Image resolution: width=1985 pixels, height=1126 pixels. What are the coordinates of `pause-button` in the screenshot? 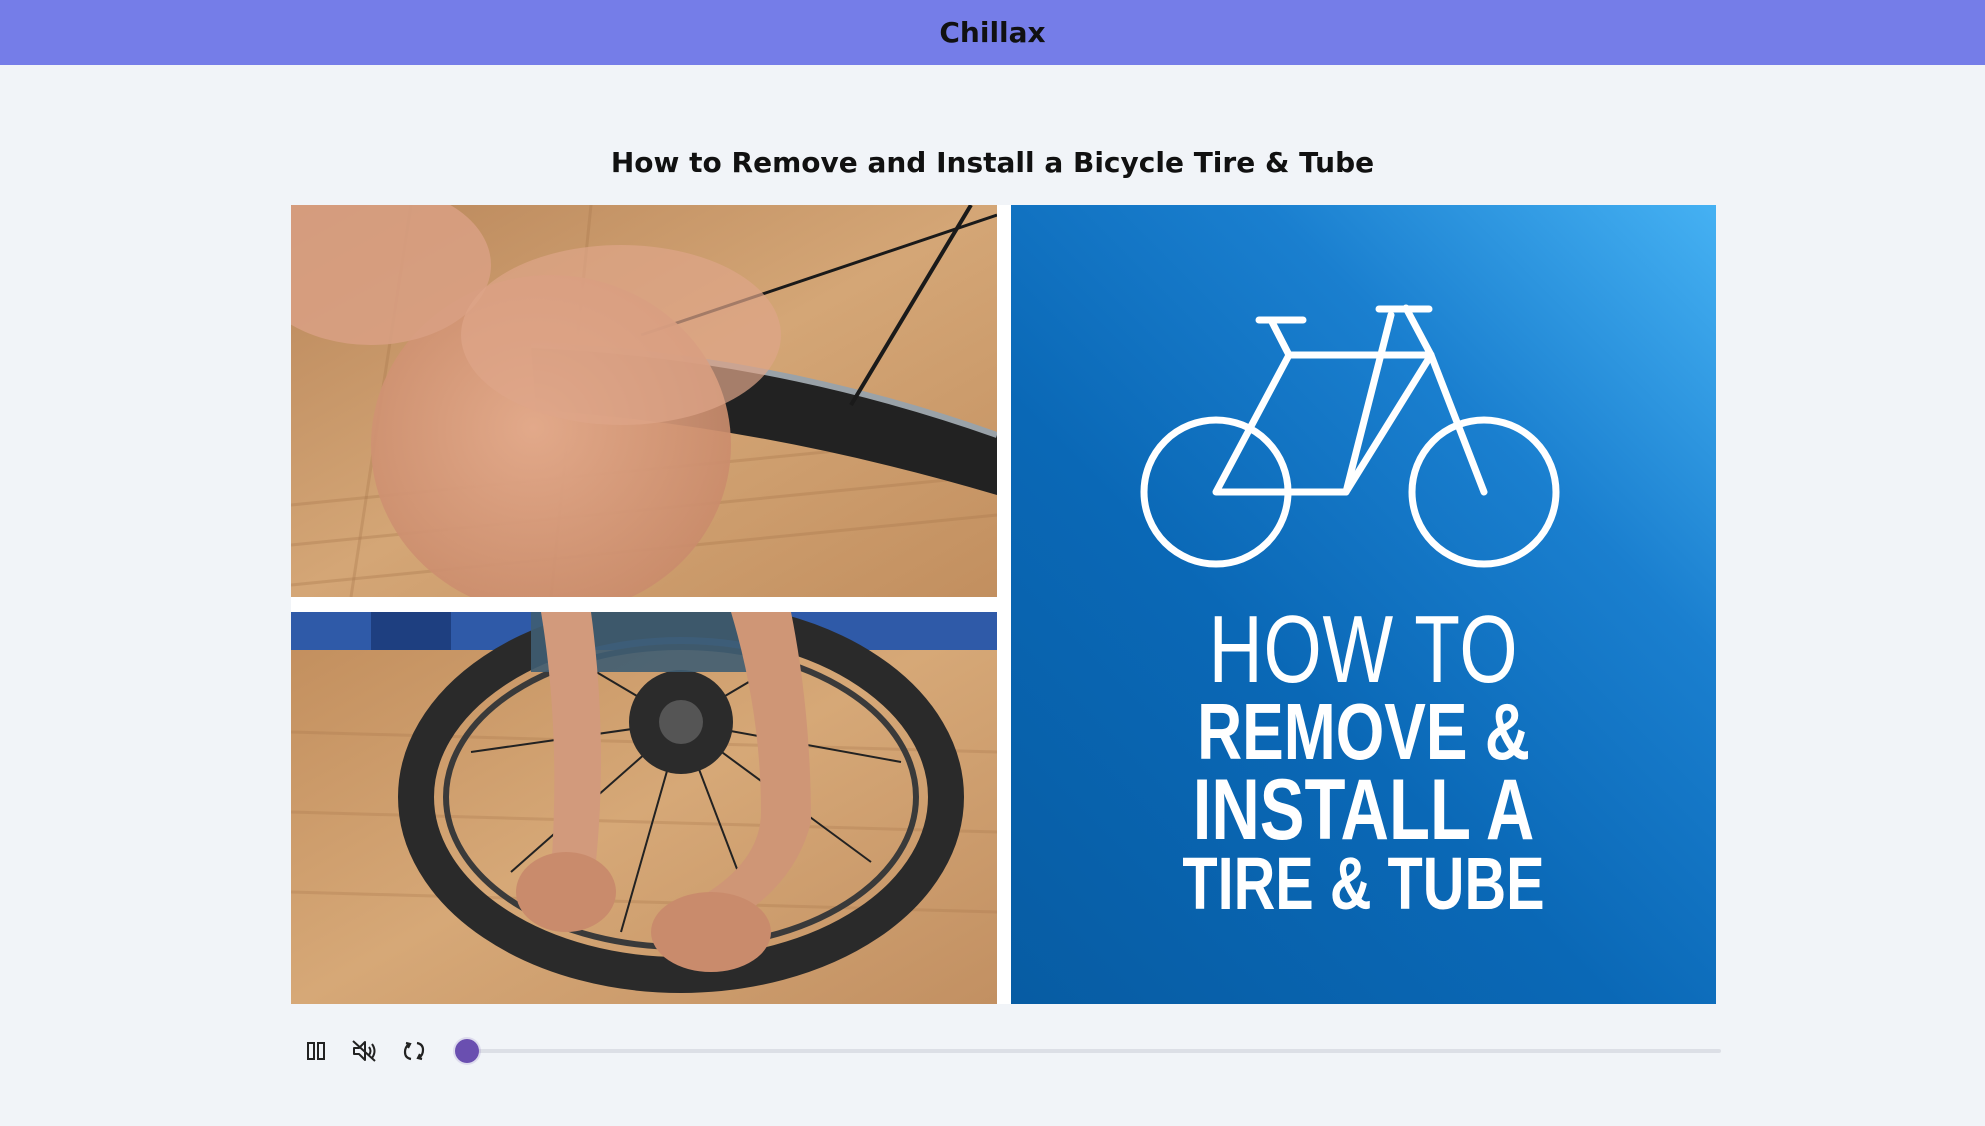 It's located at (316, 1051).